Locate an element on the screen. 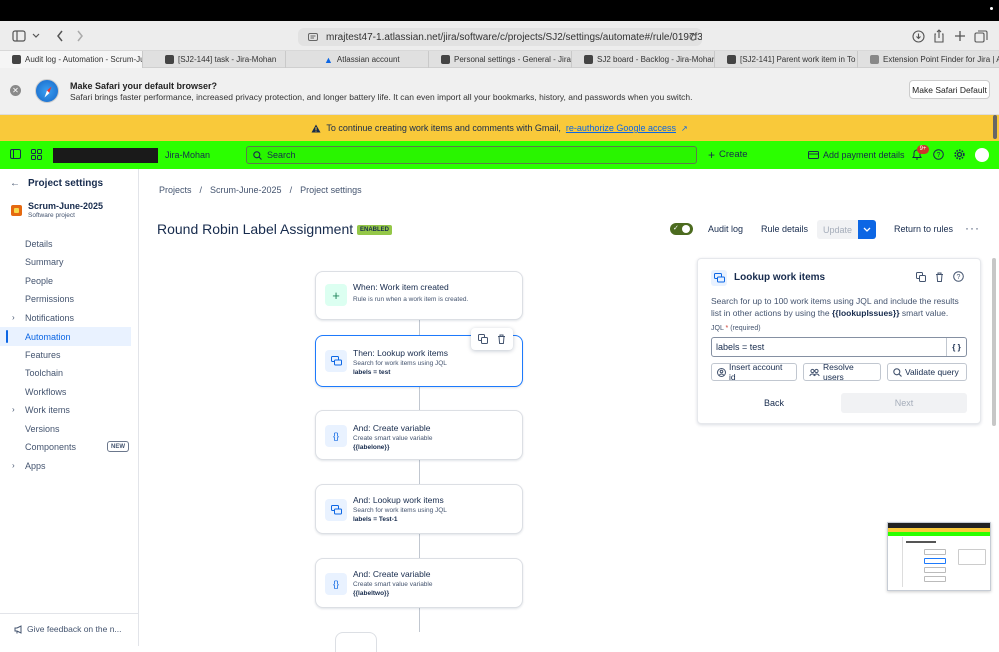  site-name: Jira-Mohan is located at coordinates (187, 155).